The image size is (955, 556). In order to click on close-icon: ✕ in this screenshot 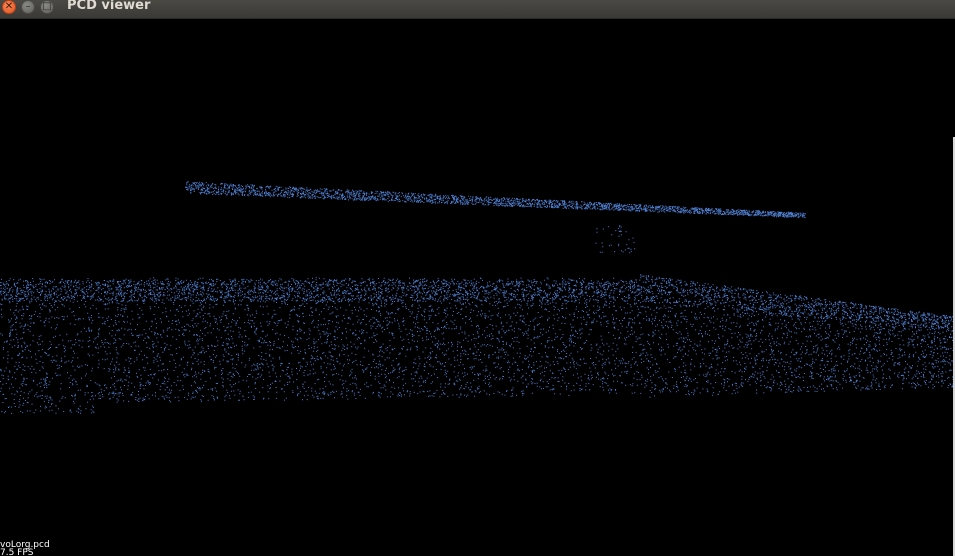, I will do `click(9, 6)`.